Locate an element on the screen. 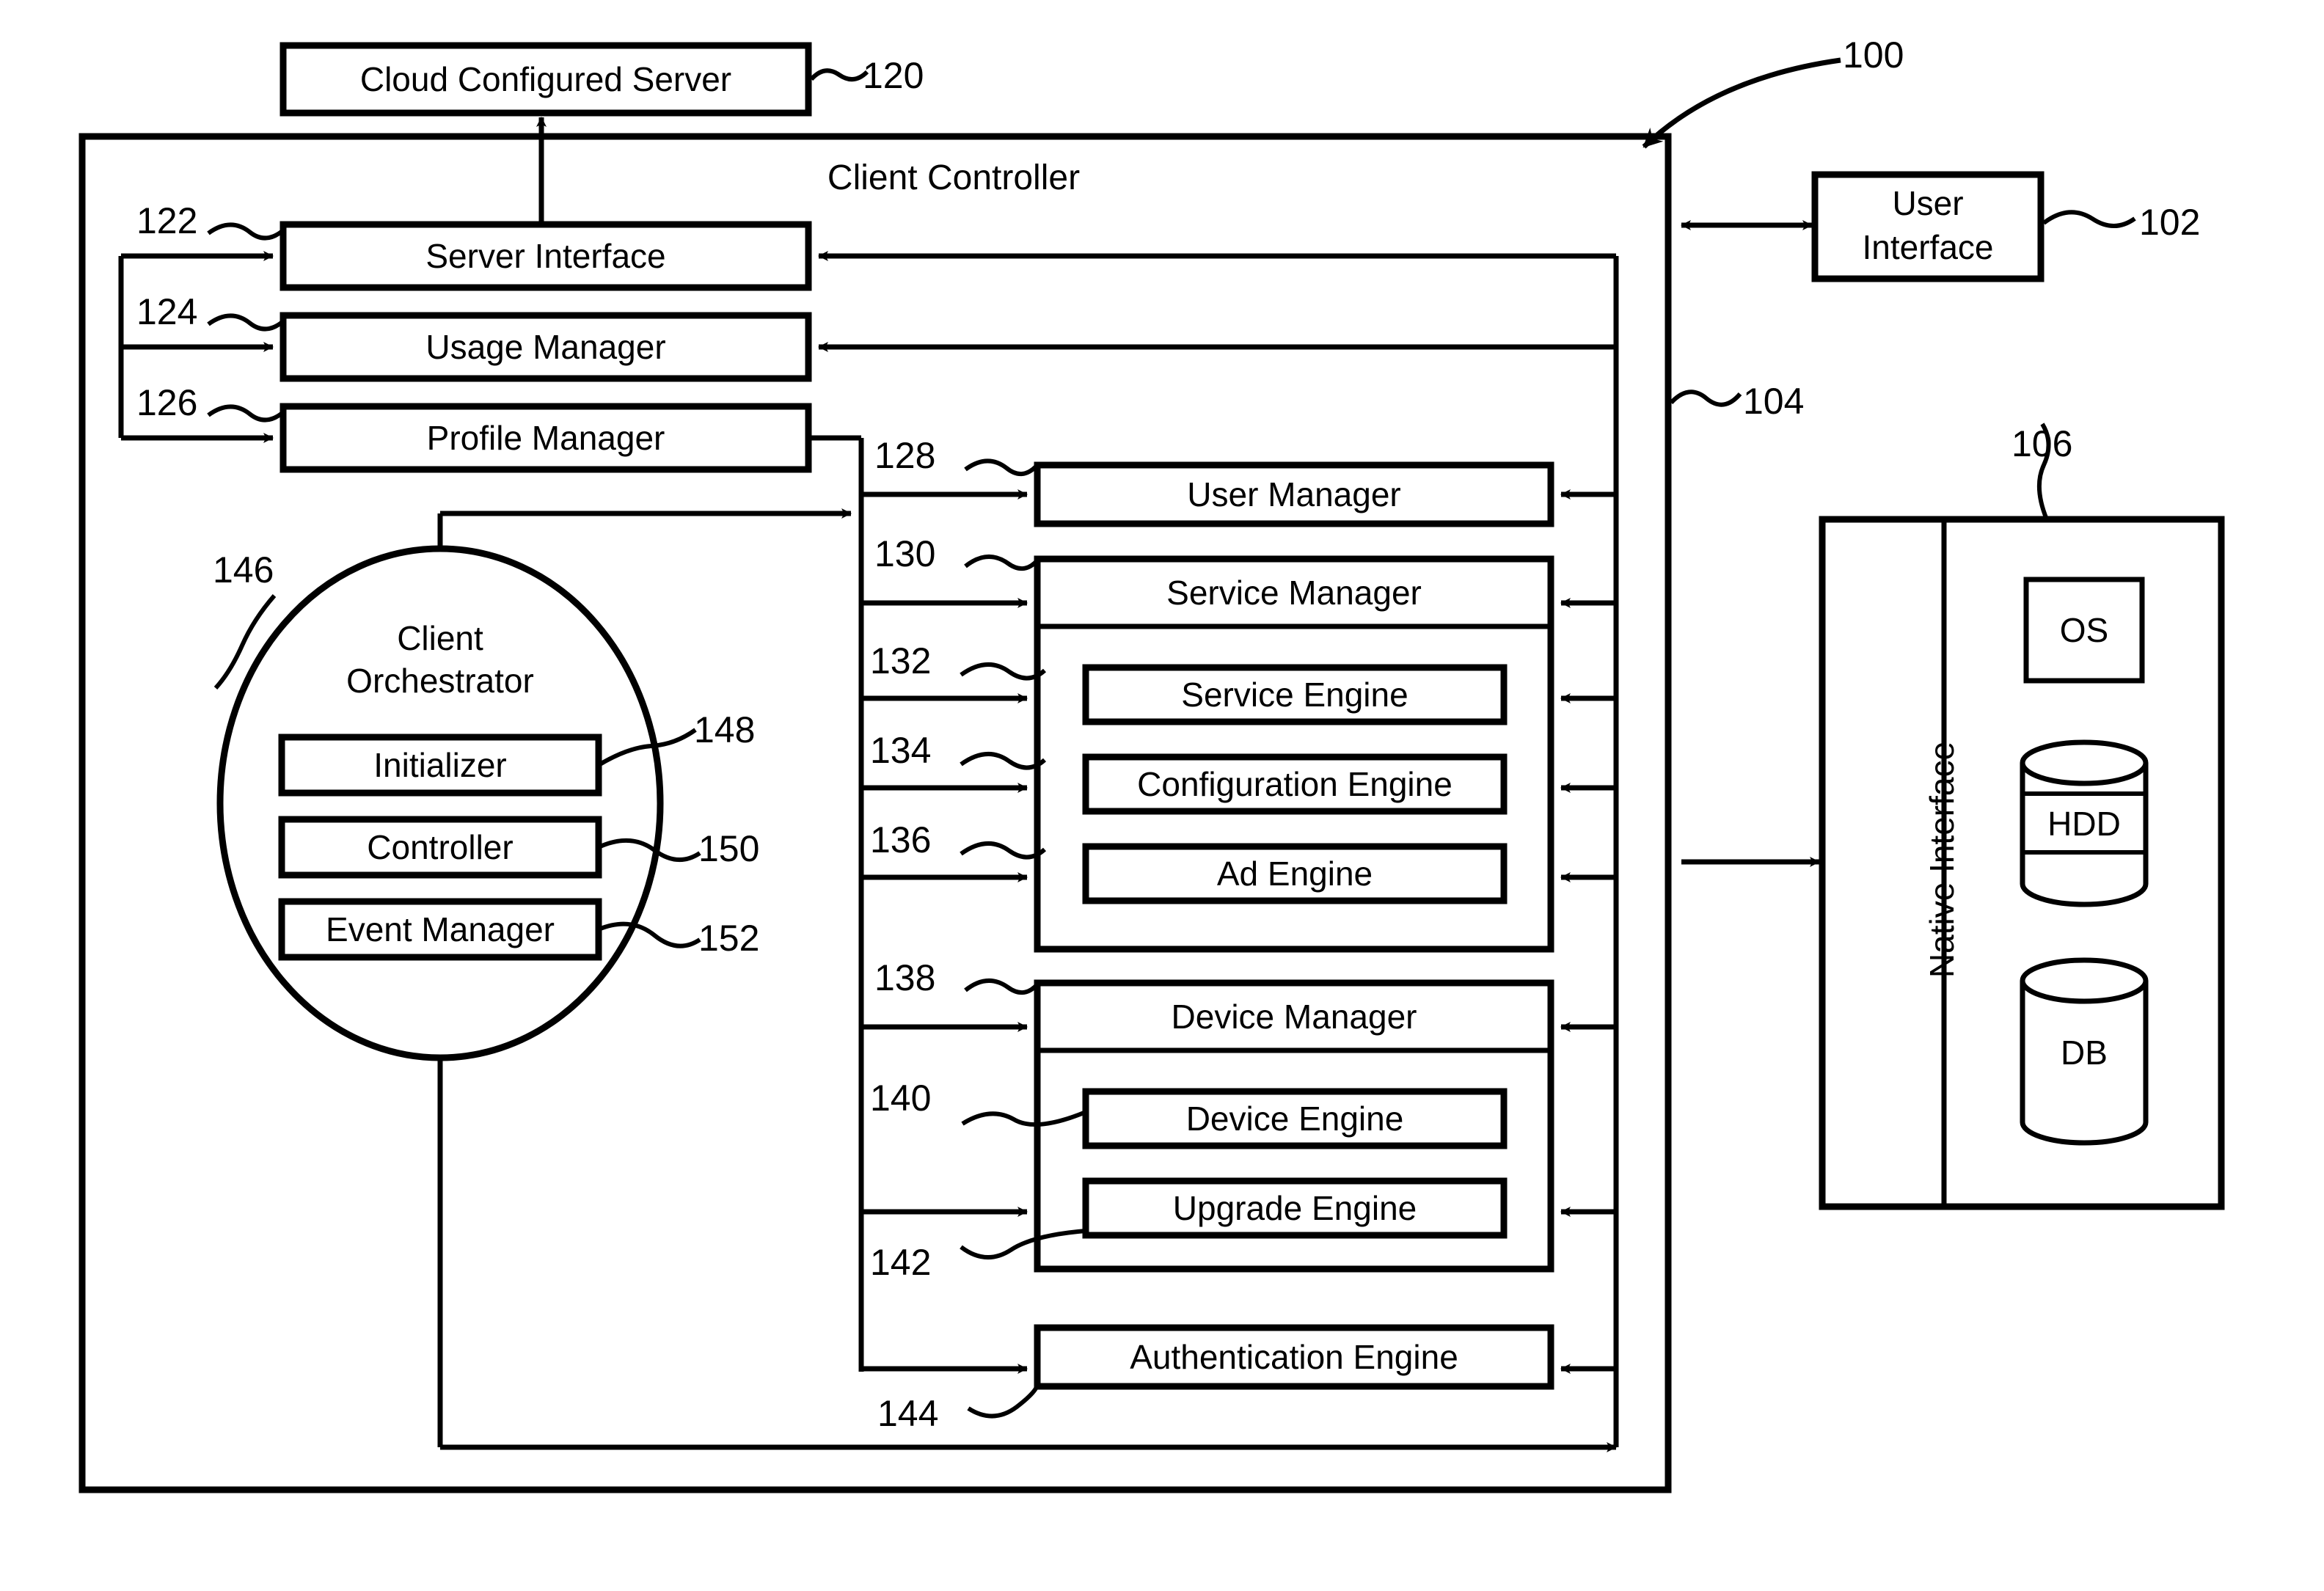  server-interface-label: Server Interface is located at coordinates (545, 255).